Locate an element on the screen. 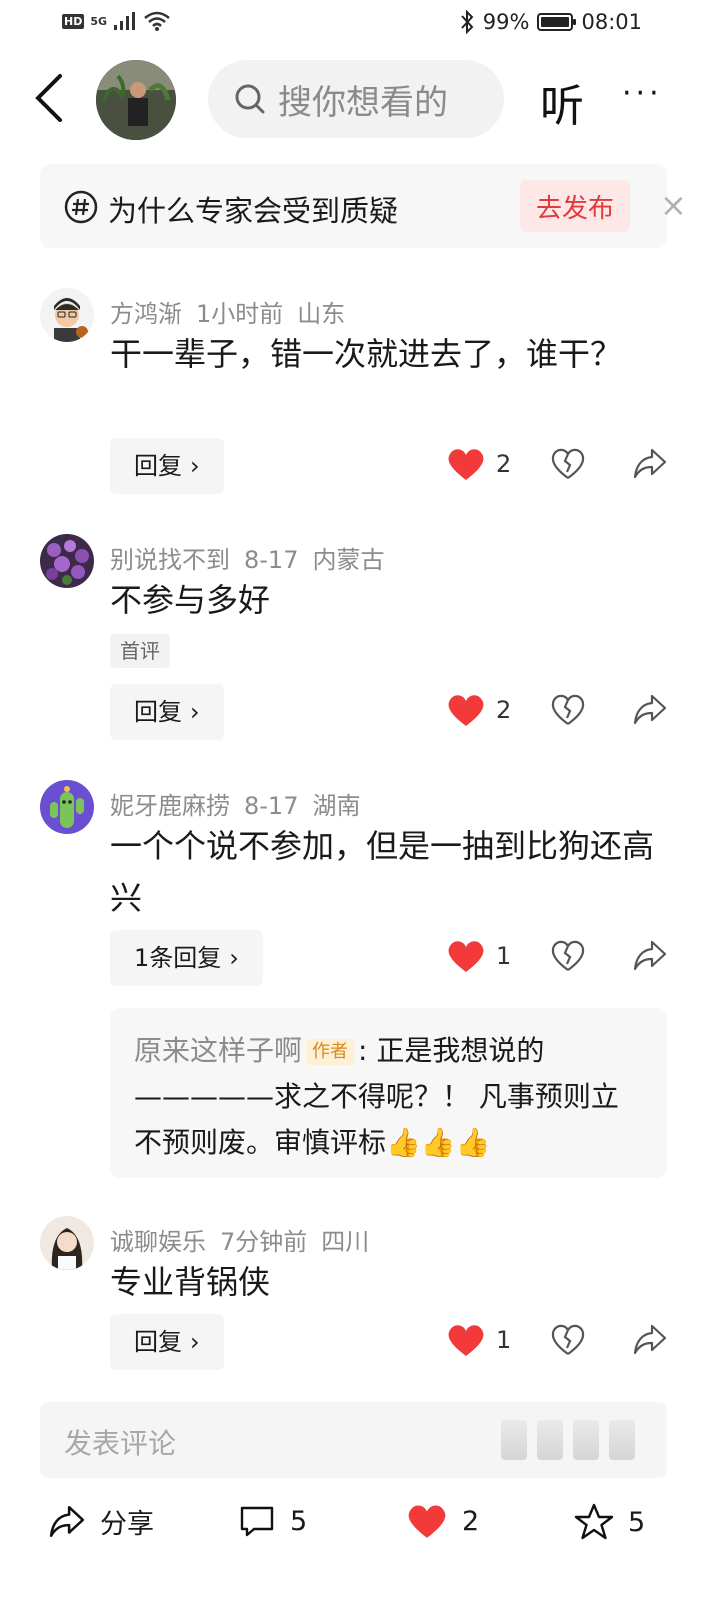 Image resolution: width=720 pixels, height=1600 pixels. hashtag-icon is located at coordinates (81, 207).